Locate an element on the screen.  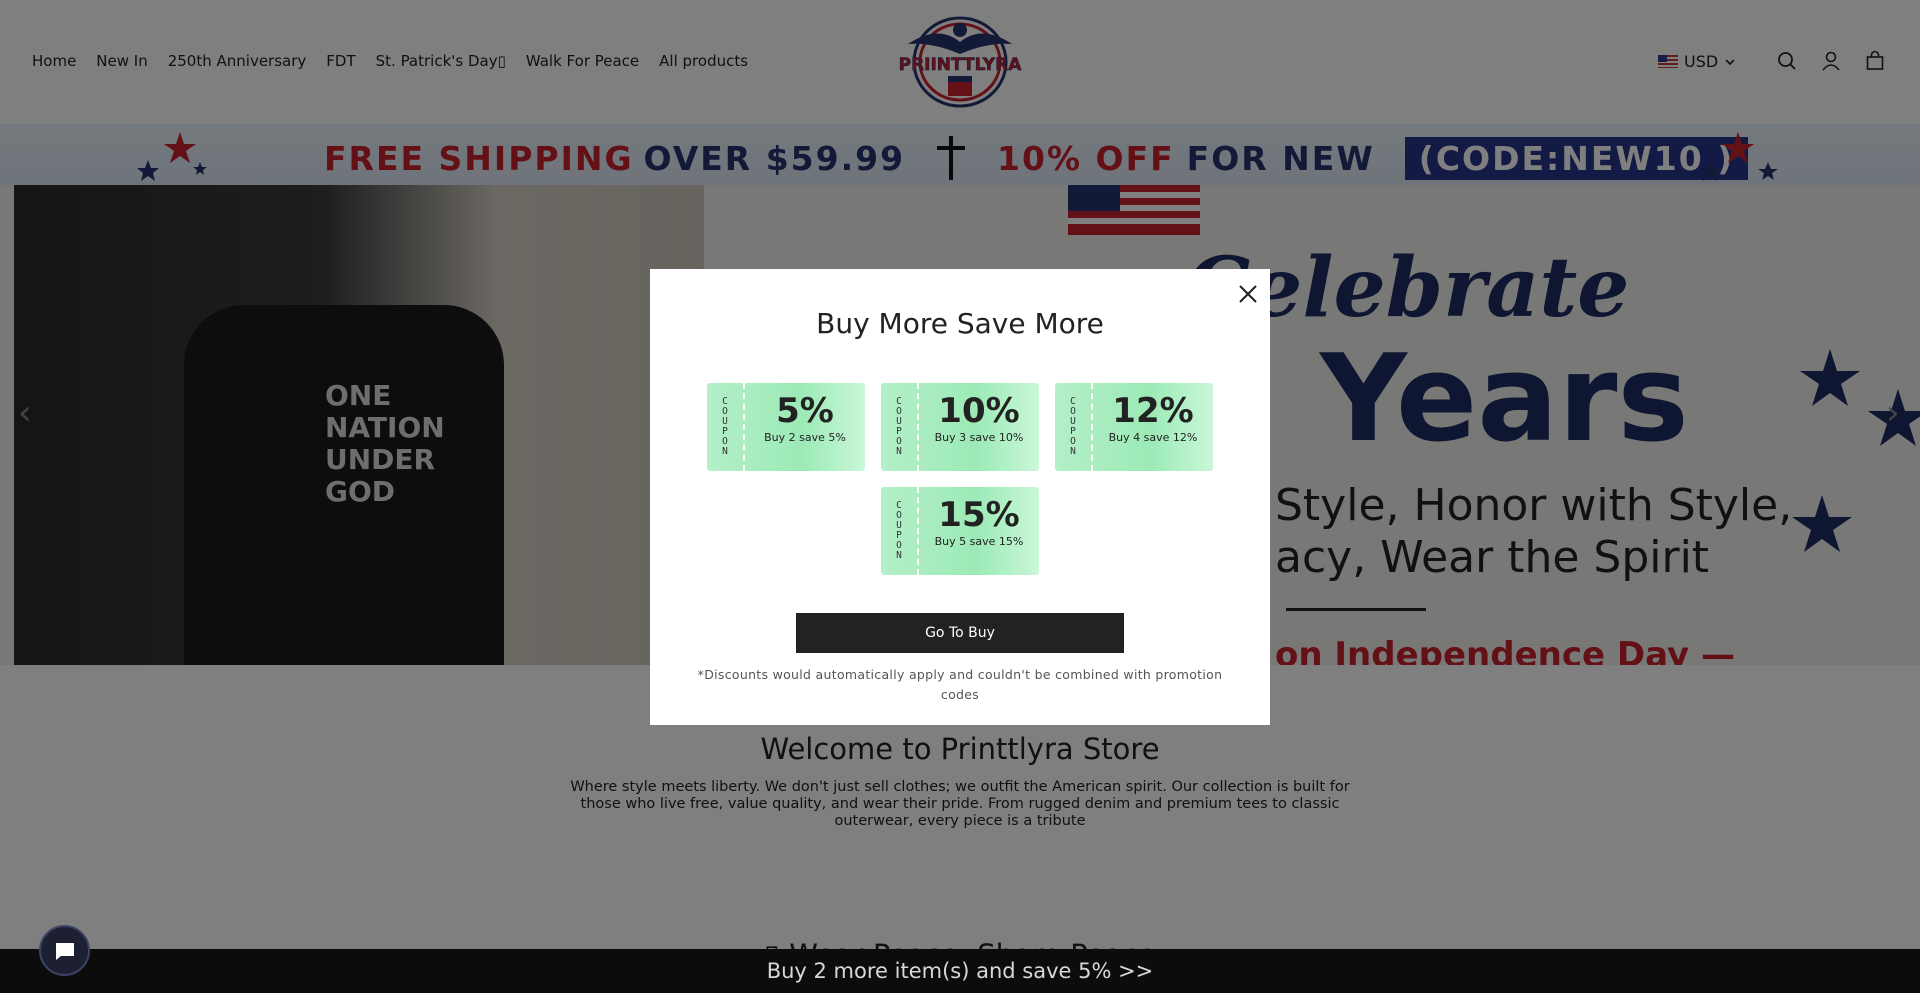
chat-icon is located at coordinates (64, 951).